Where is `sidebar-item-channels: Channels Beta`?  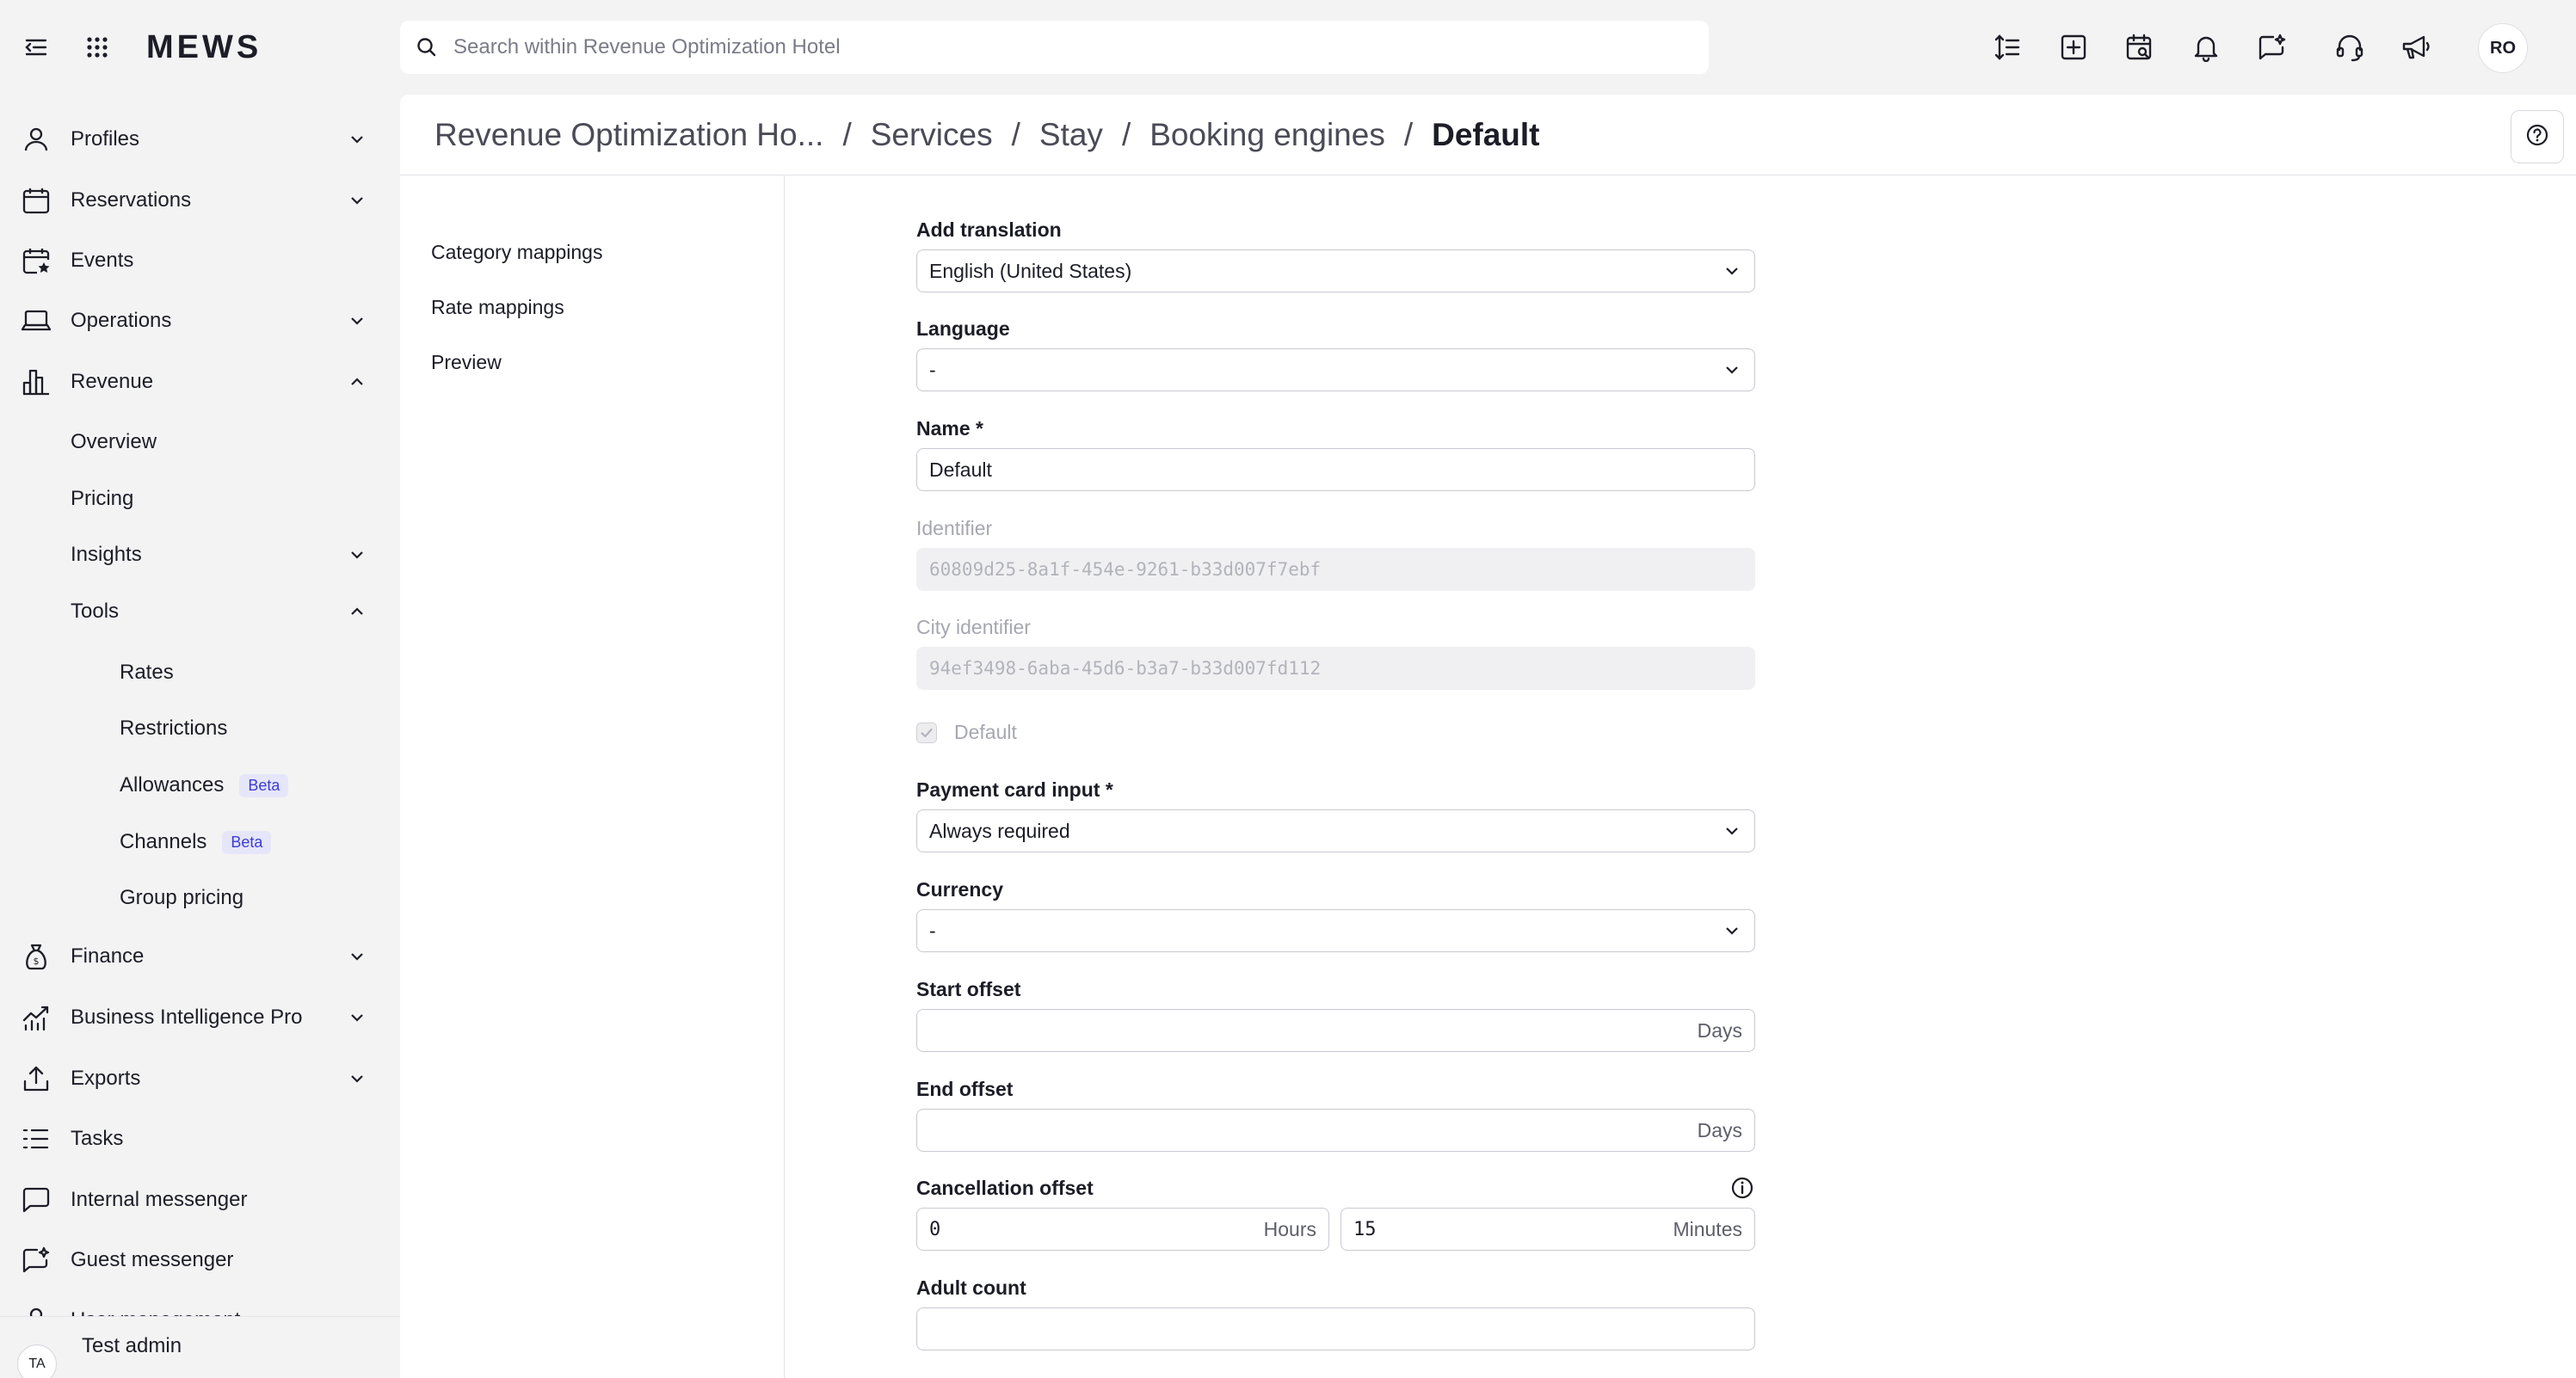 sidebar-item-channels: Channels Beta is located at coordinates (200, 842).